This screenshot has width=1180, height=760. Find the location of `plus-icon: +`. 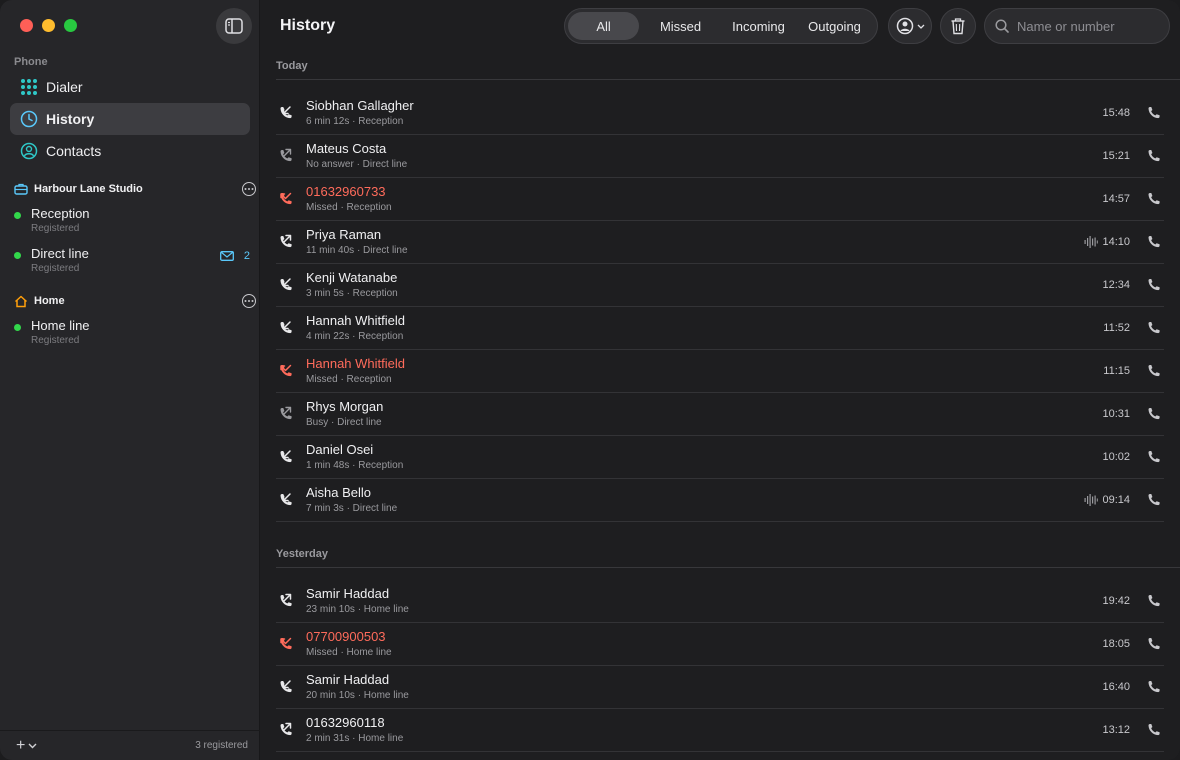

plus-icon: + is located at coordinates (21, 745).